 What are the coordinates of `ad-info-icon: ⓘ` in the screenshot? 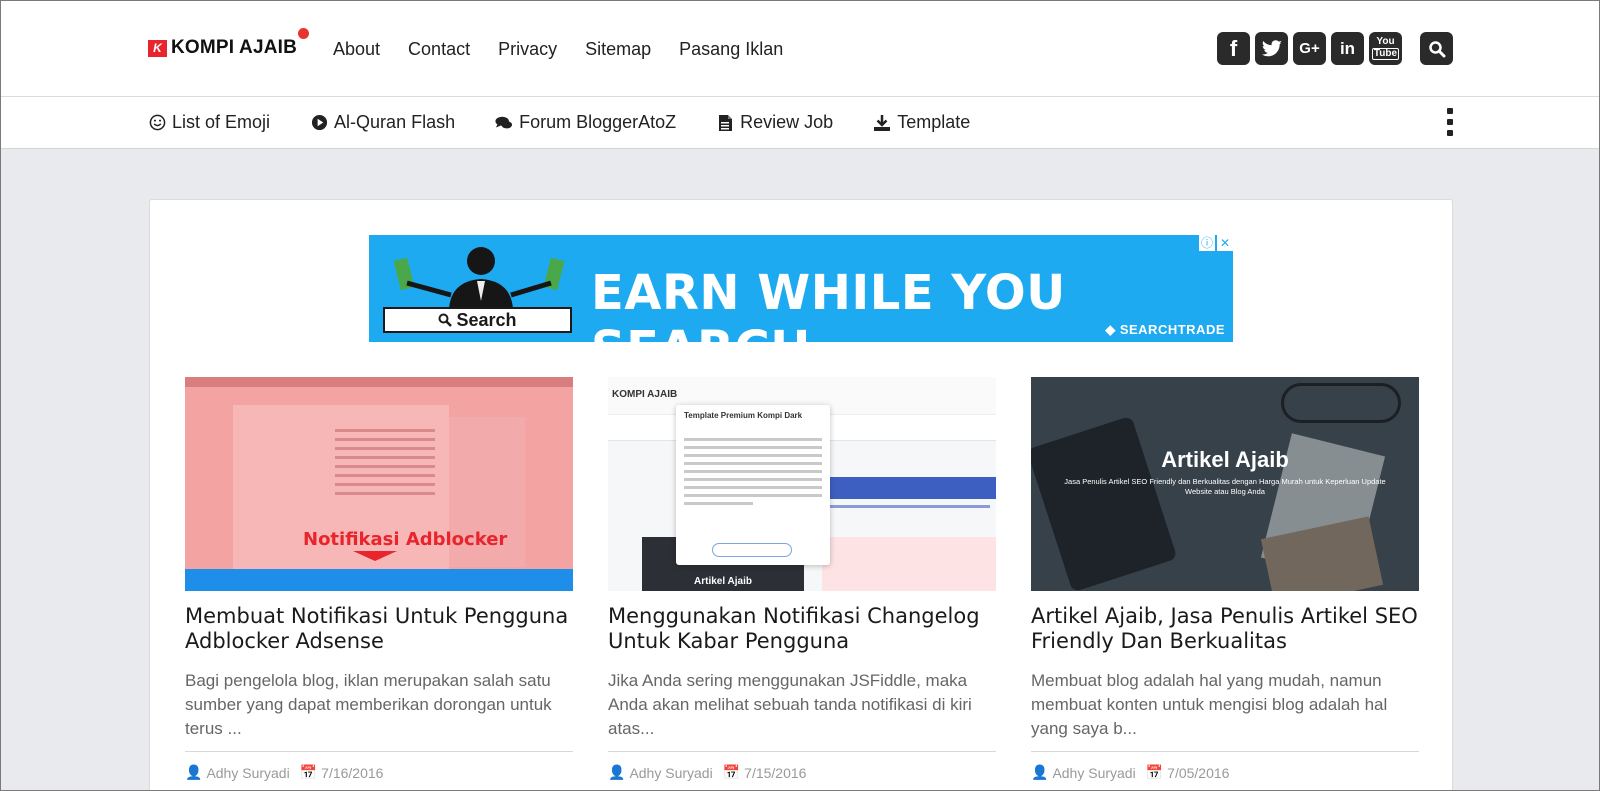 It's located at (1207, 243).